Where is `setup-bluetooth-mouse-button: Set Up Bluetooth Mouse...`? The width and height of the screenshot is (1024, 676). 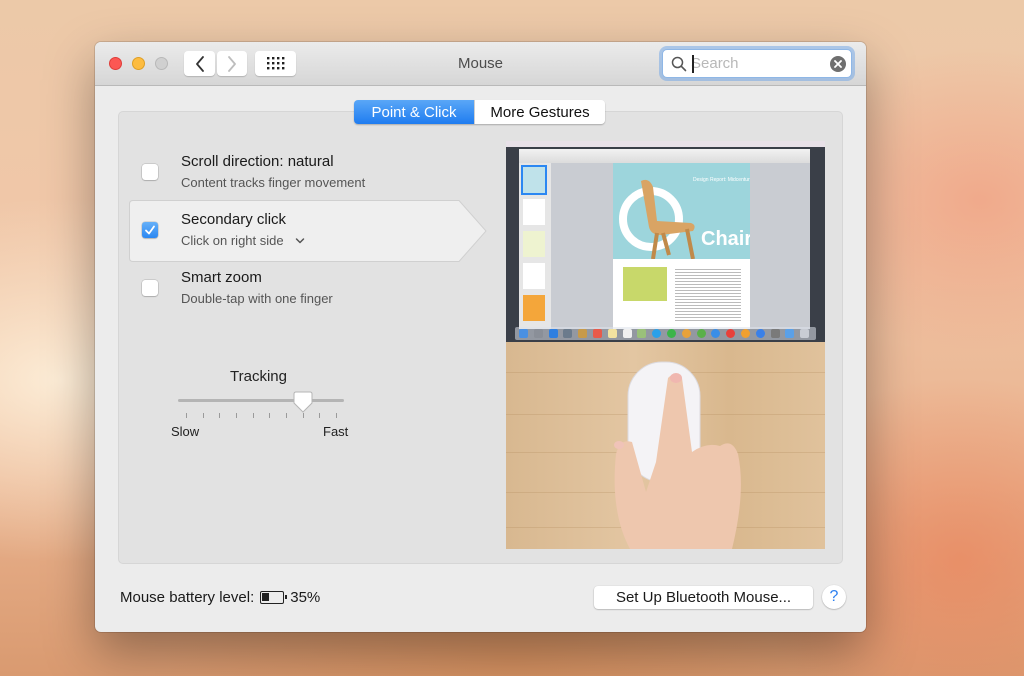
setup-bluetooth-mouse-button: Set Up Bluetooth Mouse... is located at coordinates (703, 597).